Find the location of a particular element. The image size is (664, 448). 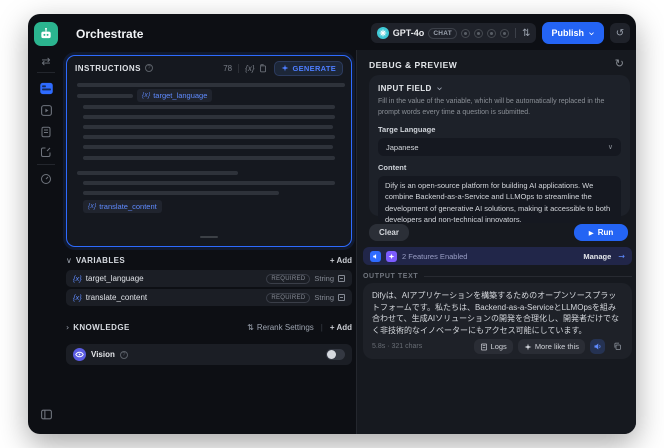

model-name: GPT-4o is located at coordinates (408, 33).